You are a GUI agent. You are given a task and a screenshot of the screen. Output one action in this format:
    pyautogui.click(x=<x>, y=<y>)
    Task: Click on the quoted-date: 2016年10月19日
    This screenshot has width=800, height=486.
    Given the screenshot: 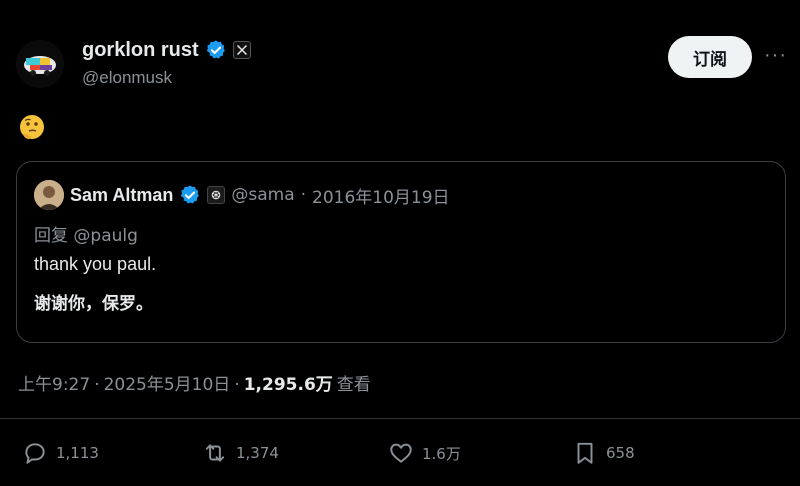 What is the action you would take?
    pyautogui.click(x=381, y=195)
    